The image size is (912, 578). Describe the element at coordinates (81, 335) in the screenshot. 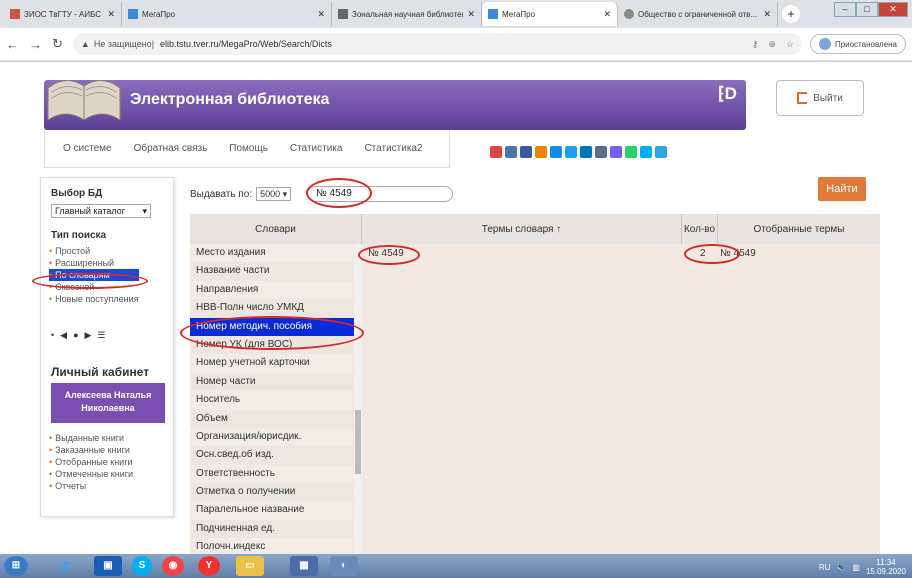

I see `media-controls: •◀●▶☰` at that location.